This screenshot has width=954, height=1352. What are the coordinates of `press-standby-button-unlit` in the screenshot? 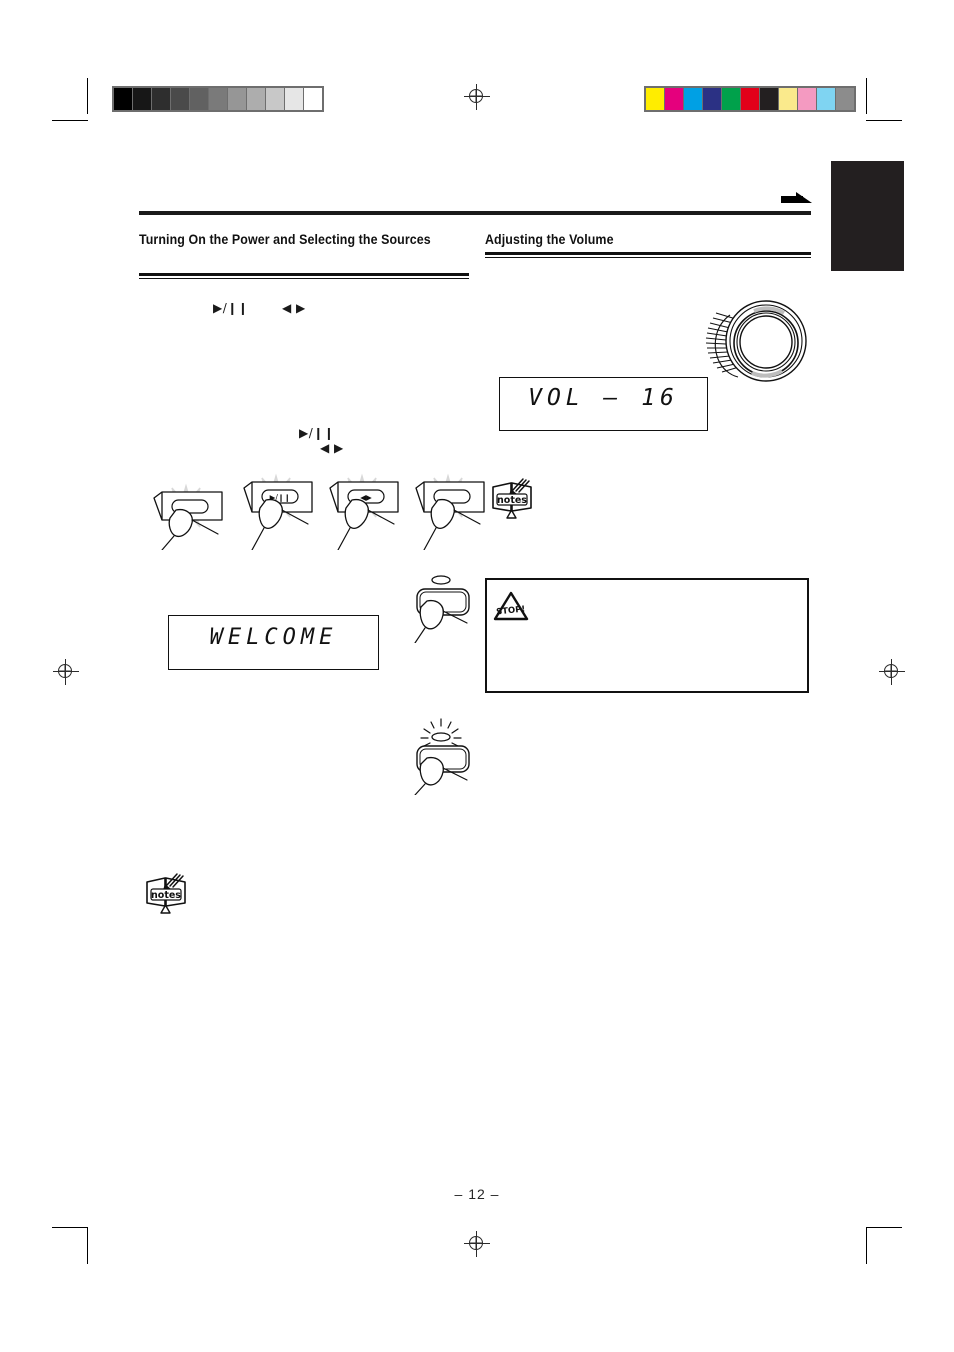 It's located at (448, 608).